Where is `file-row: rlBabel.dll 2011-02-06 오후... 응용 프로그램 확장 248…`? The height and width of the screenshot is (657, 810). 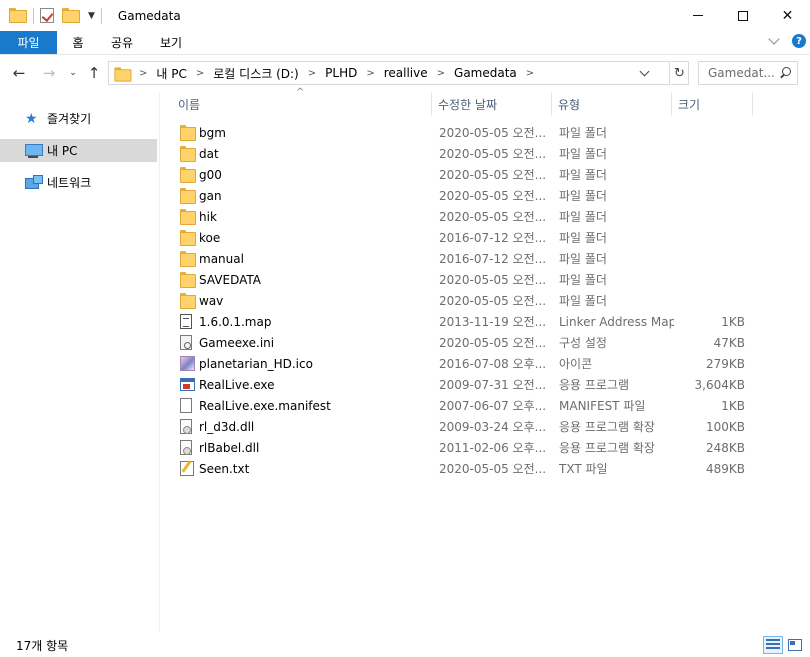 file-row: rlBabel.dll 2011-02-06 오후... 응용 프로그램 확장 248… is located at coordinates (464, 447).